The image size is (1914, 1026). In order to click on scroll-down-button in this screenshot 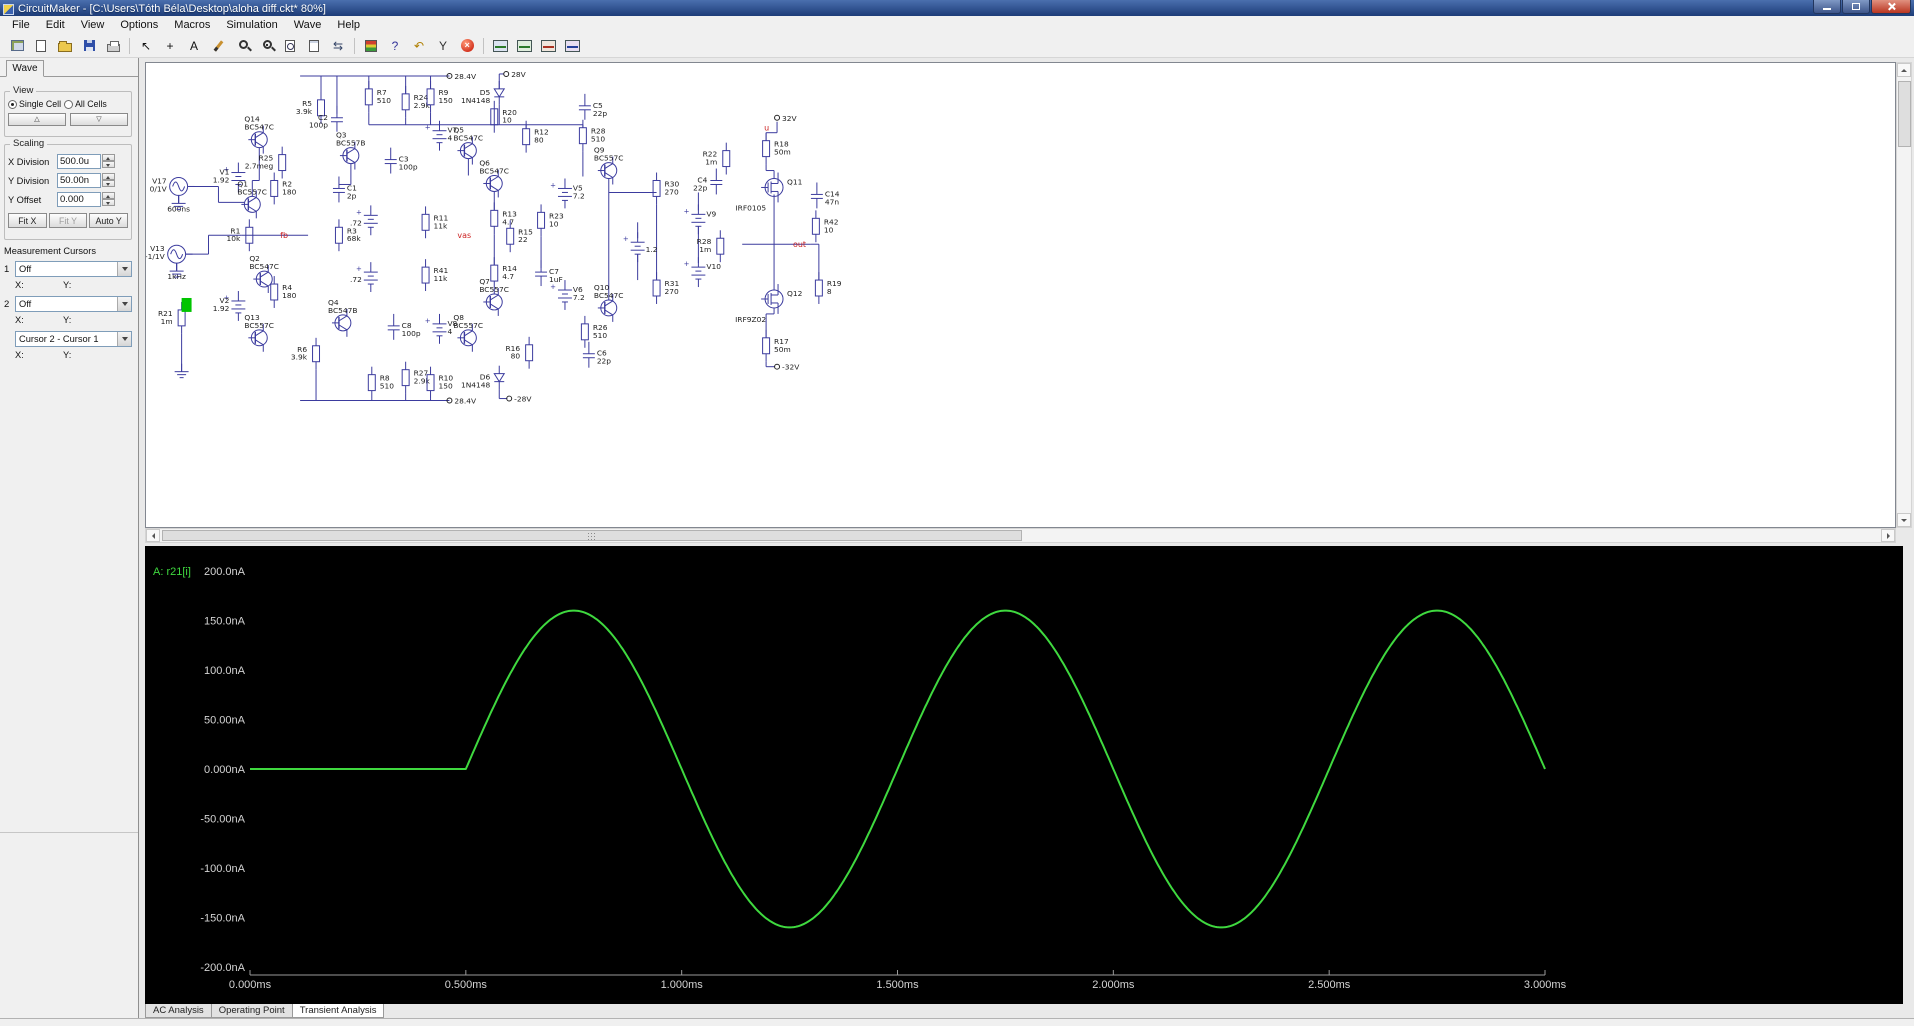, I will do `click(1904, 520)`.